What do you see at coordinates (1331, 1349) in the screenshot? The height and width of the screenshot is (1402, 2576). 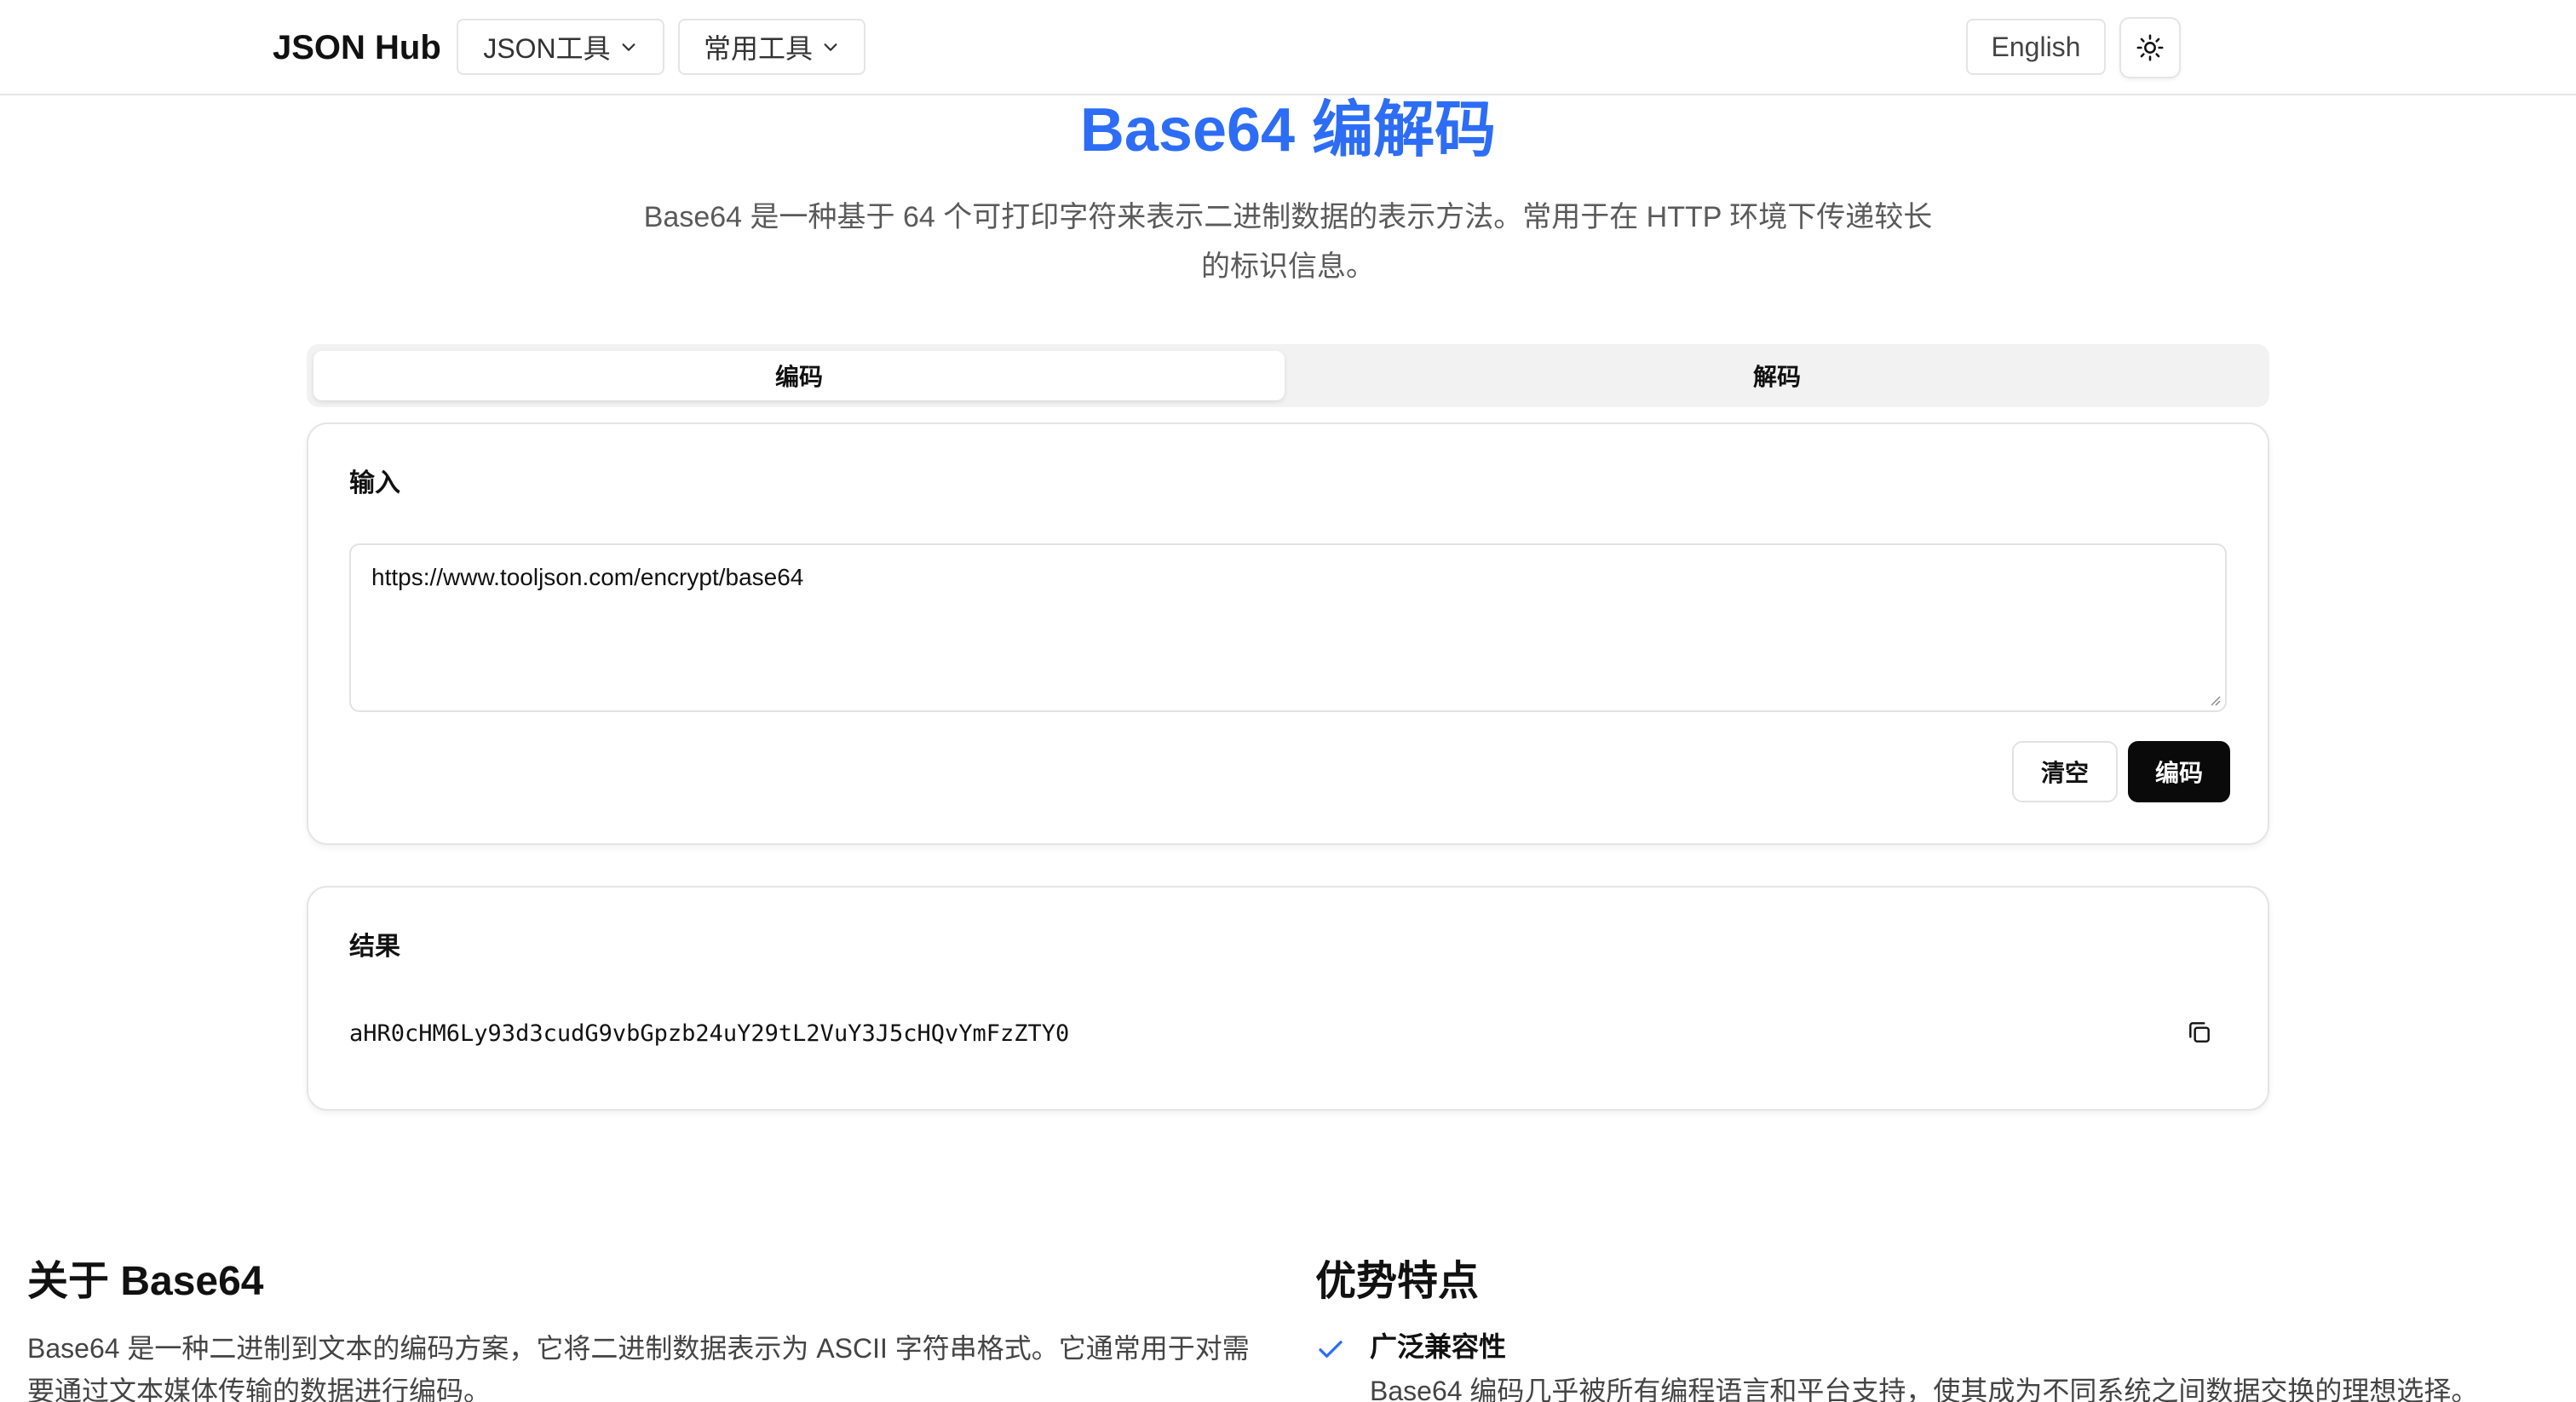 I see `check-icon` at bounding box center [1331, 1349].